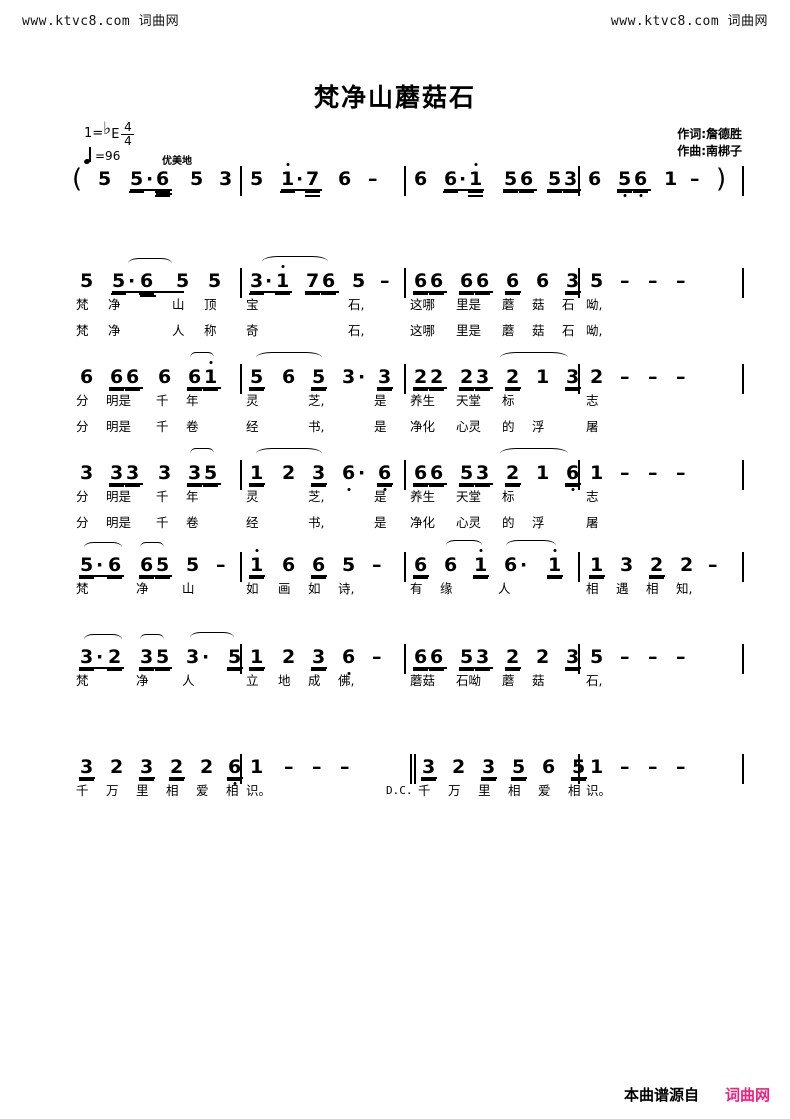  What do you see at coordinates (395, 190) in the screenshot?
I see `system-intro: (5 5 · 6 5 3 5 1 · 7 6–6 6 · 1 5 6 5 3 6 5 6 1–)` at bounding box center [395, 190].